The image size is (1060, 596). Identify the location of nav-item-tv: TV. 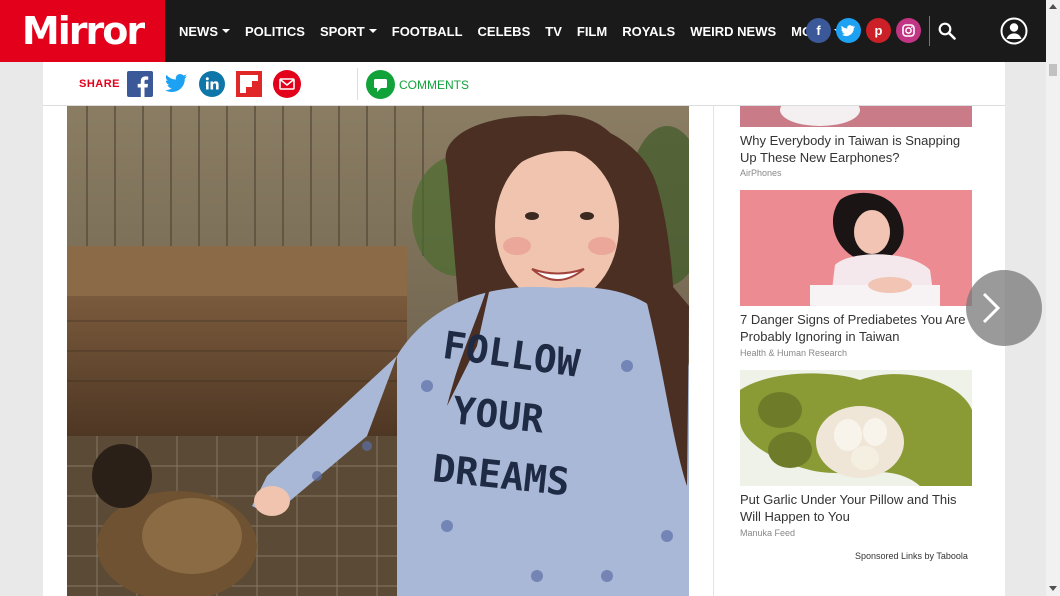
(553, 31).